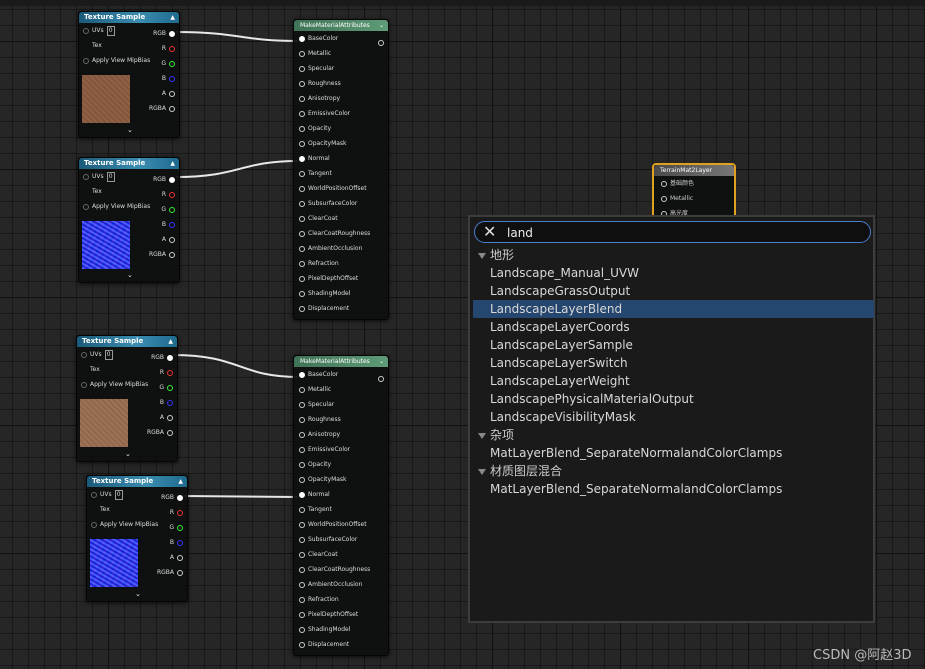 Image resolution: width=925 pixels, height=669 pixels. What do you see at coordinates (673, 327) in the screenshot?
I see `list-item: LandscapeLayerCoords` at bounding box center [673, 327].